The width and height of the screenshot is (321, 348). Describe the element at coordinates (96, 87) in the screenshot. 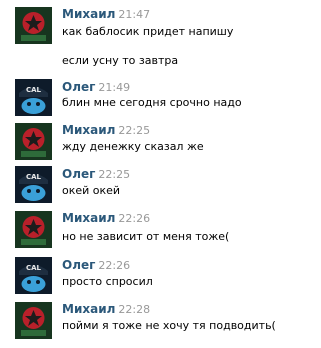

I see `message-header: Олег 21:49` at that location.